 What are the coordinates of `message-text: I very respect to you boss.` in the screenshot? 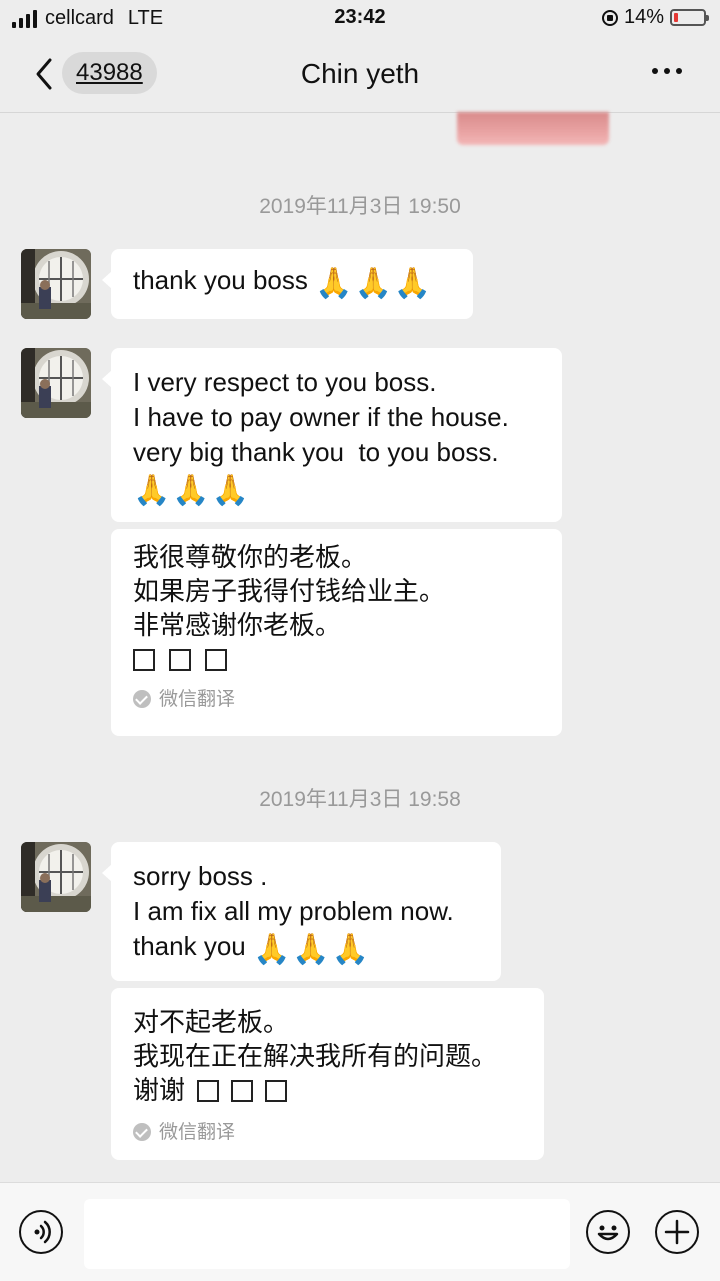 It's located at (285, 382).